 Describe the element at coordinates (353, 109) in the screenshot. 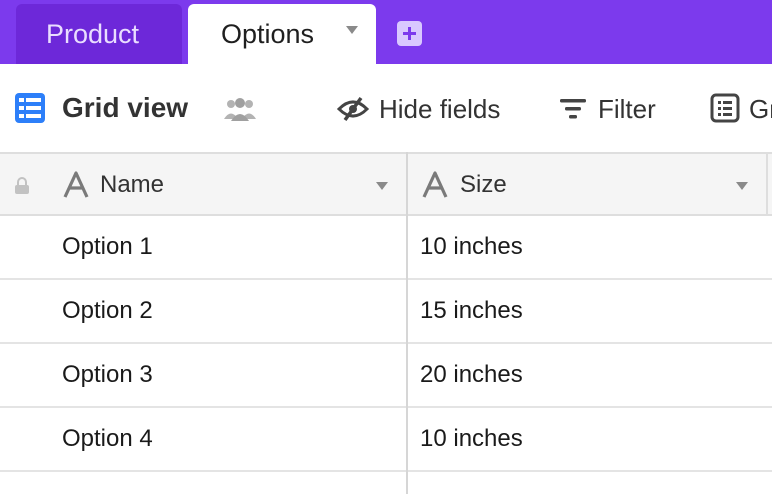

I see `hide-fields-icon` at that location.